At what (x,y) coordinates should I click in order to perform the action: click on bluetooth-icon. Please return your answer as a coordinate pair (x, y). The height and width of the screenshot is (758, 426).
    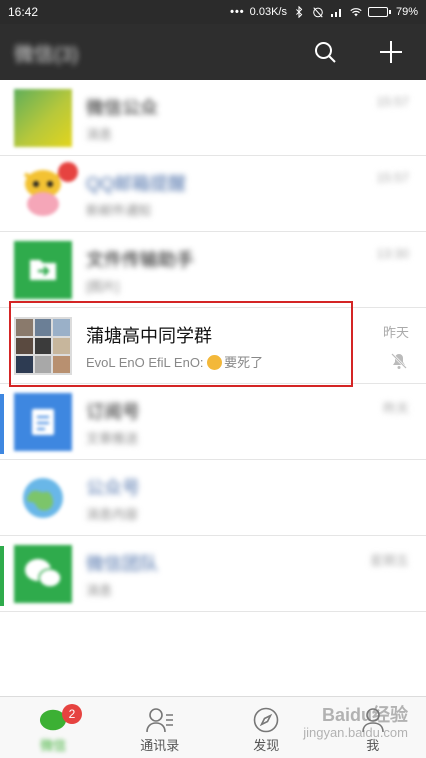
    Looking at the image, I should click on (299, 12).